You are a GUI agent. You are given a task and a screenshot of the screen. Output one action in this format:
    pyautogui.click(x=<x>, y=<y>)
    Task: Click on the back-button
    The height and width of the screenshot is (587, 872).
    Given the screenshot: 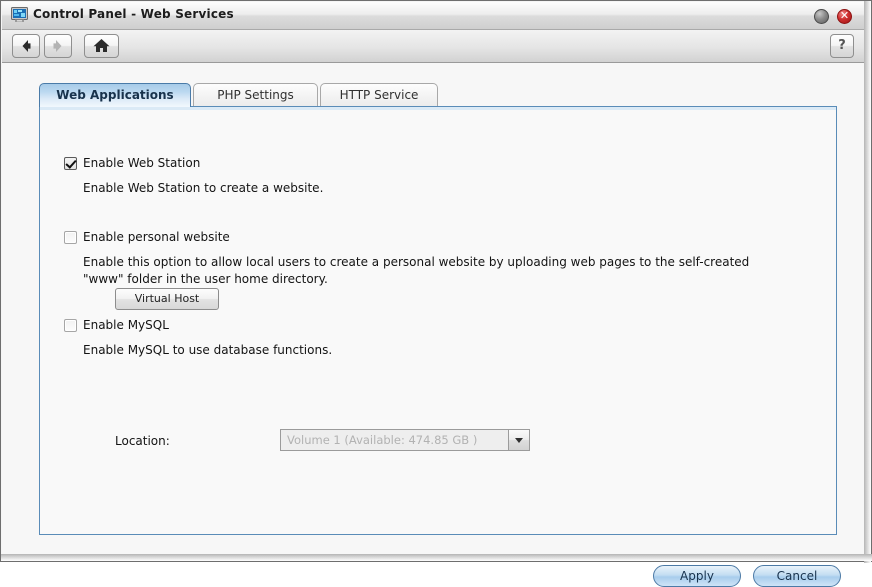 What is the action you would take?
    pyautogui.click(x=26, y=46)
    